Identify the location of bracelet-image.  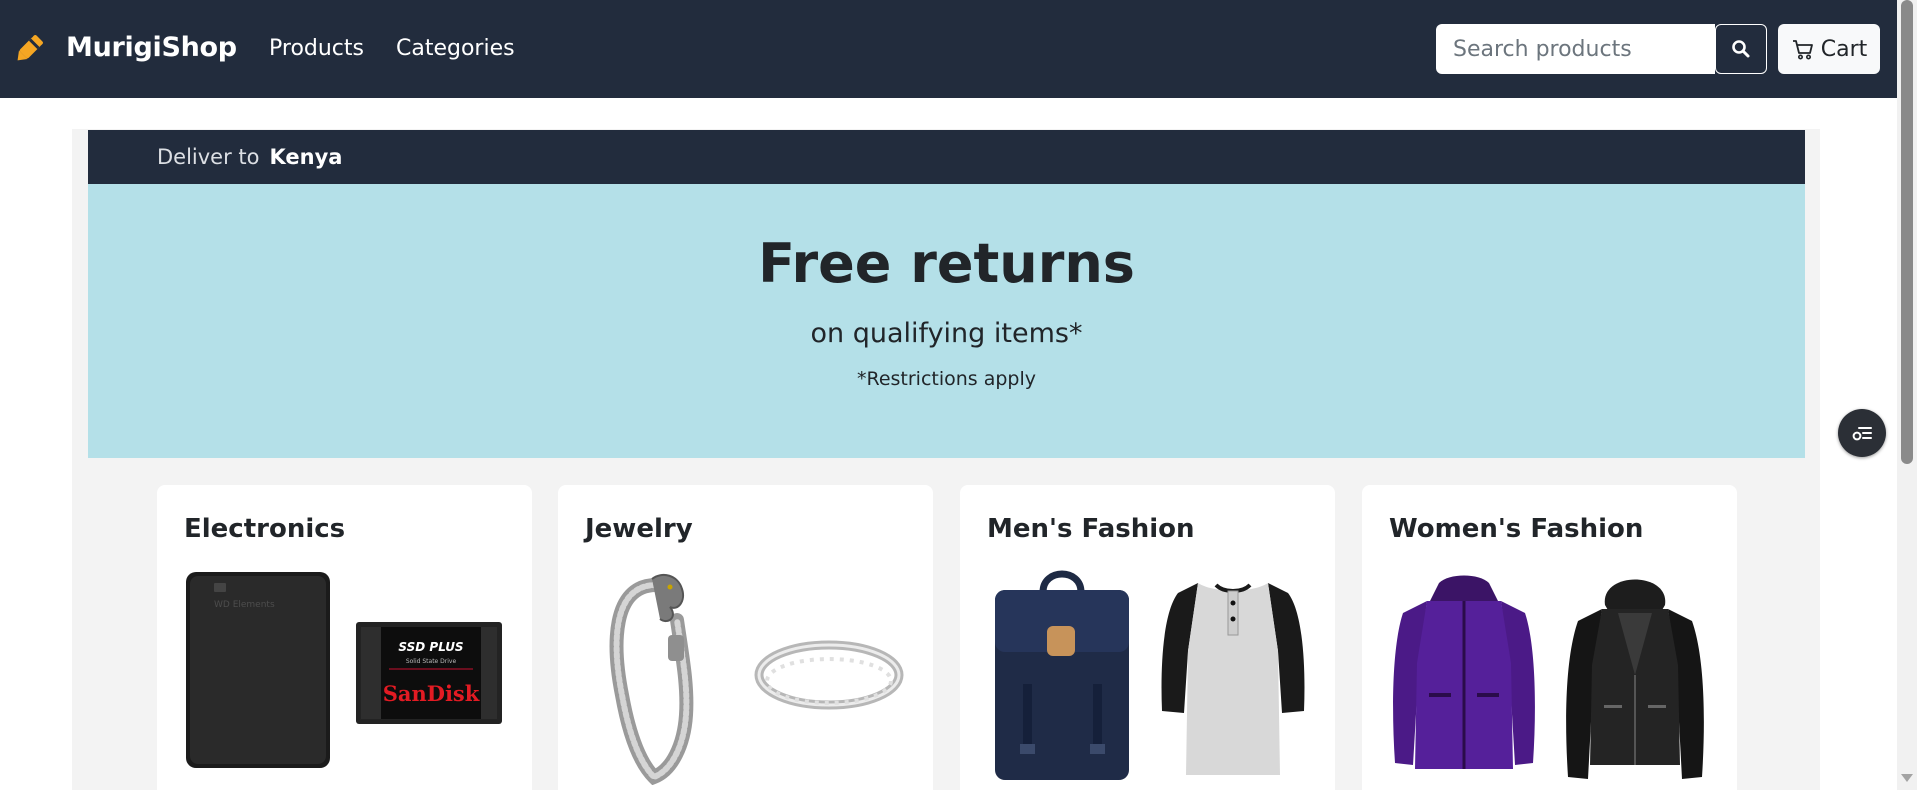
(651, 679).